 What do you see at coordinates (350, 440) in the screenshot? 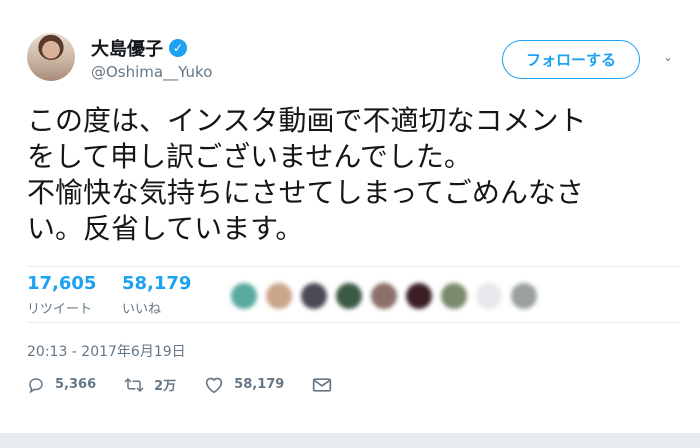
I see `footer-strip` at bounding box center [350, 440].